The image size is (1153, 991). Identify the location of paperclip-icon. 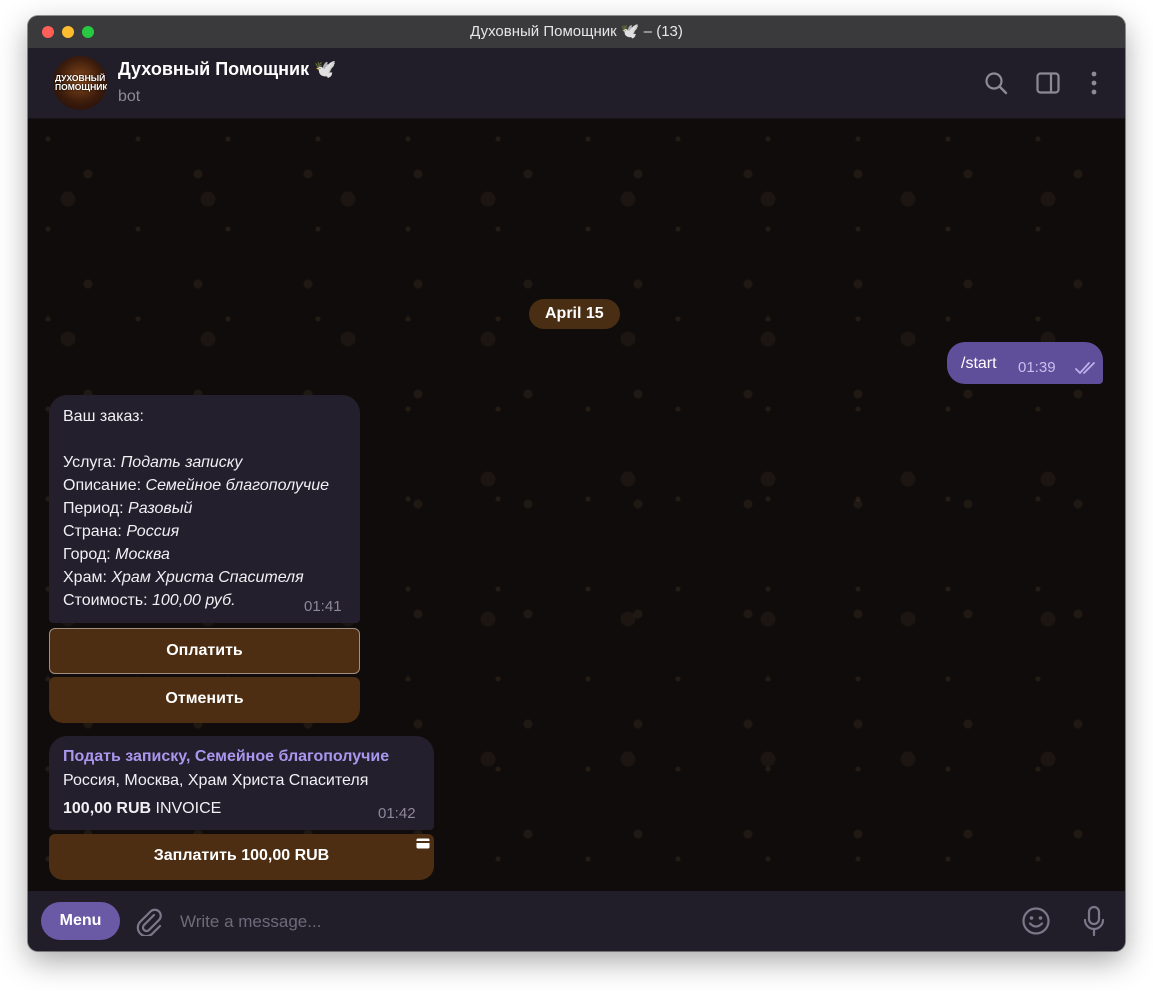
(149, 921).